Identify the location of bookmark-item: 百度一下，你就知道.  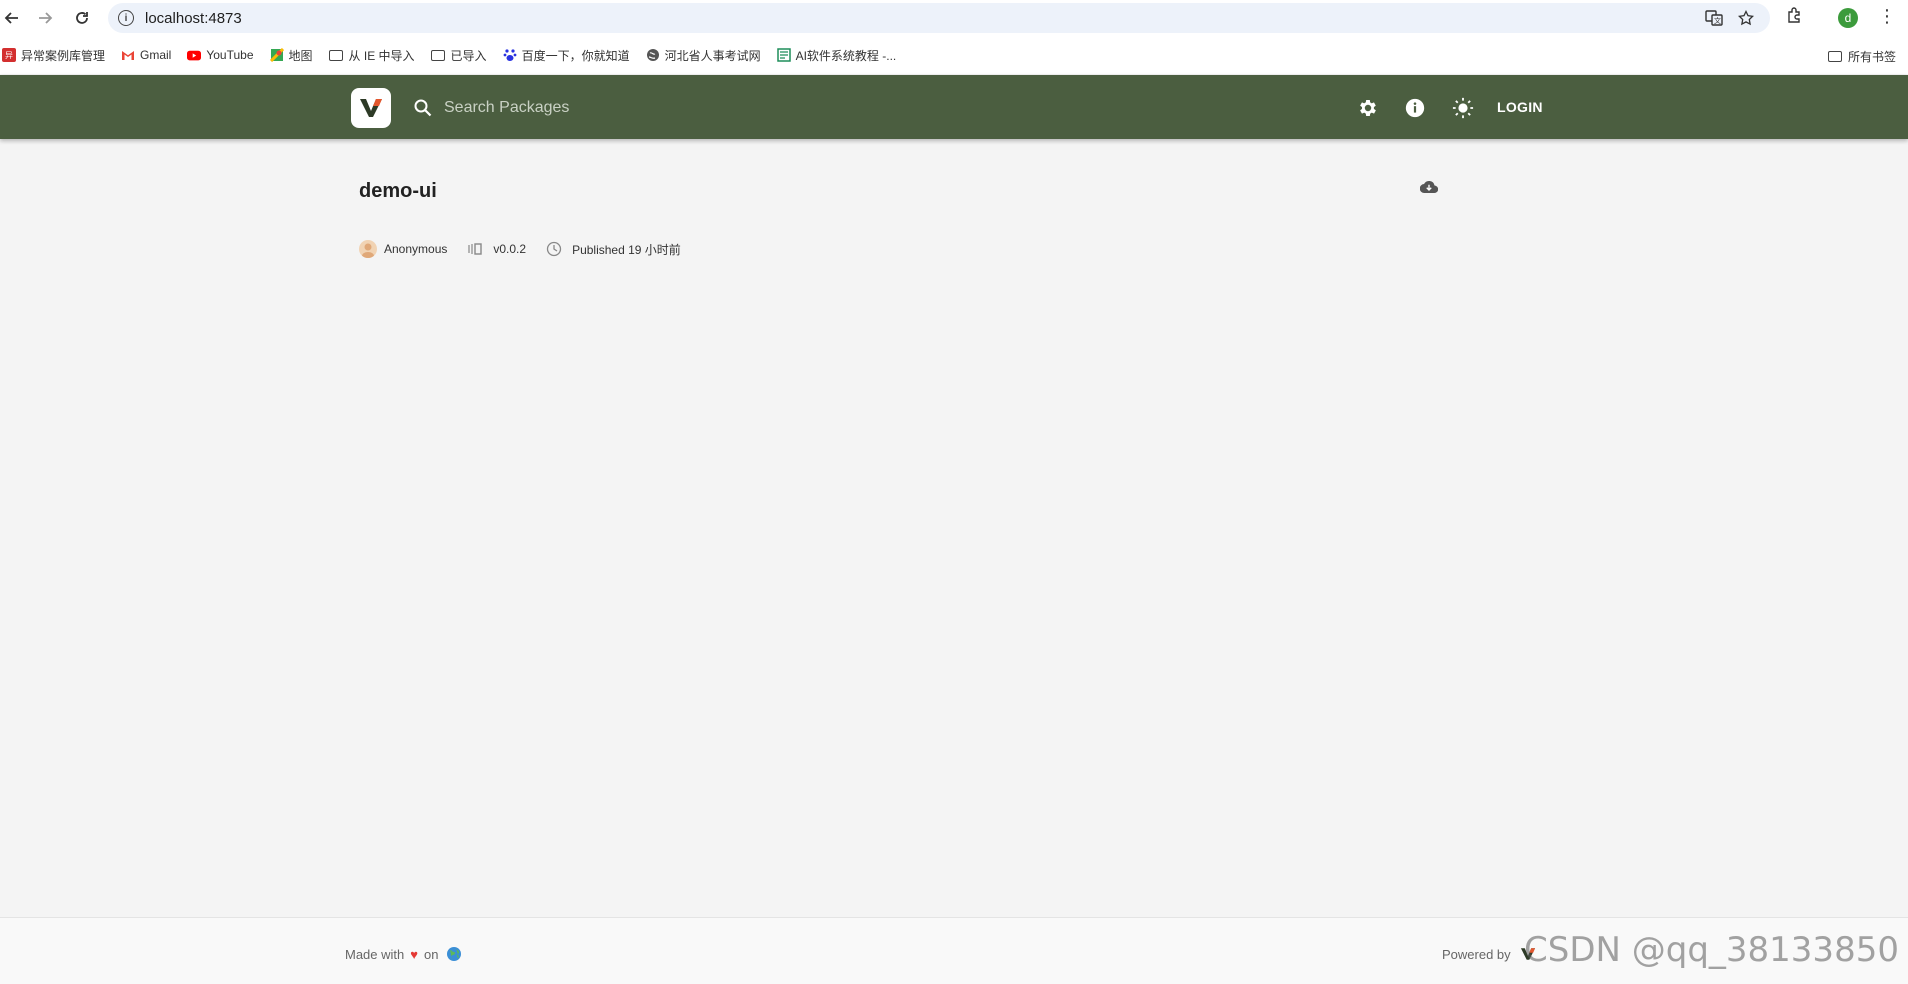
(566, 55).